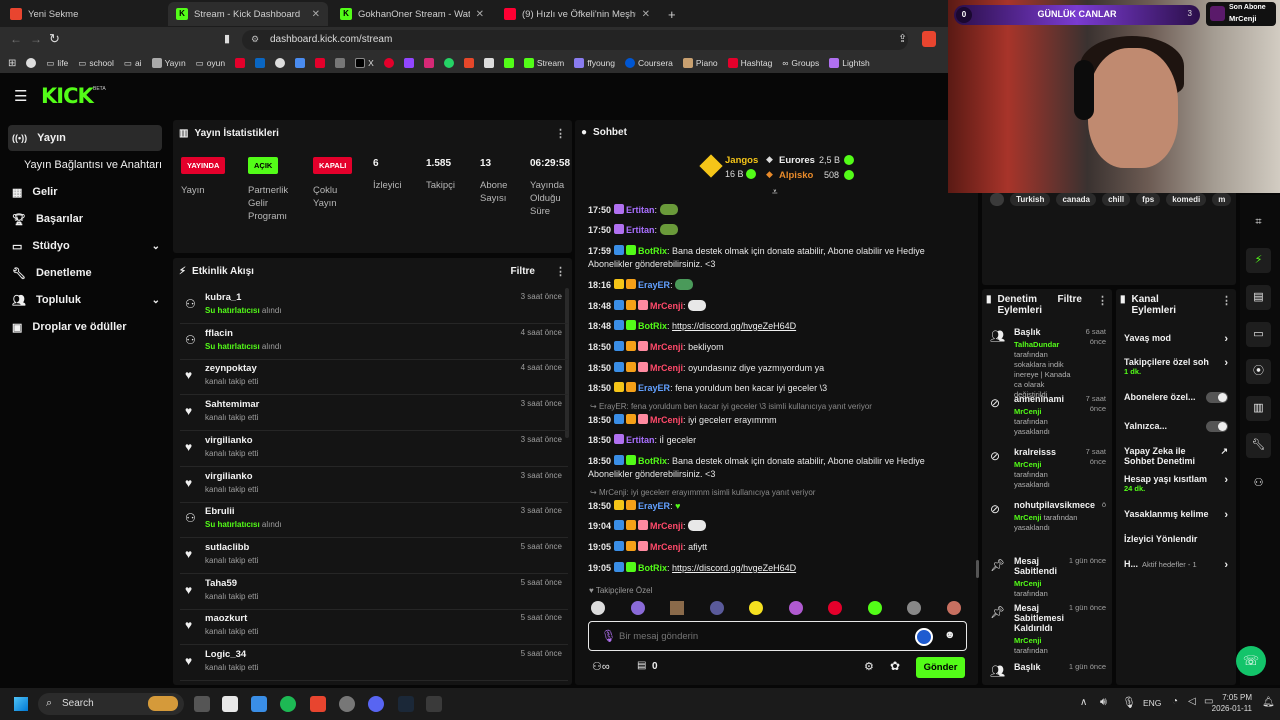 The image size is (1280, 720). Describe the element at coordinates (16, 39) in the screenshot. I see `back-icon: ←` at that location.